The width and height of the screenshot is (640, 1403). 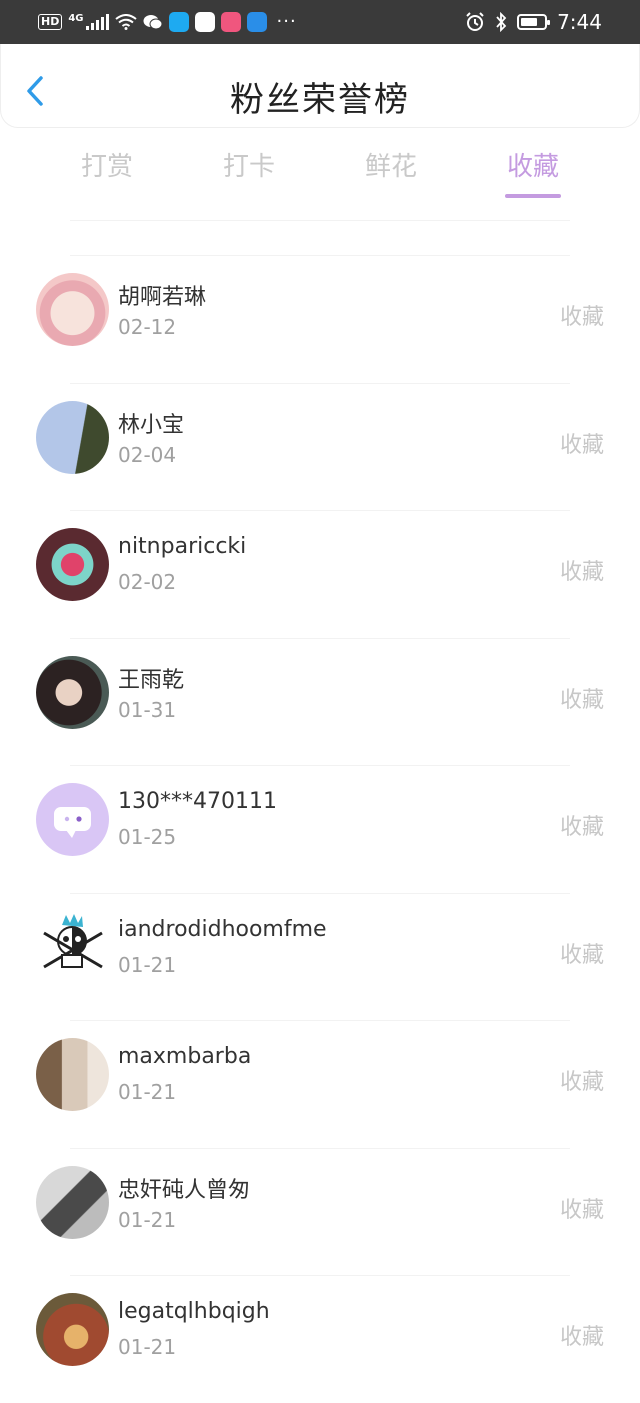 What do you see at coordinates (320, 176) in the screenshot?
I see `tab-bar: 打赏 打卡 鲜花 收藏` at bounding box center [320, 176].